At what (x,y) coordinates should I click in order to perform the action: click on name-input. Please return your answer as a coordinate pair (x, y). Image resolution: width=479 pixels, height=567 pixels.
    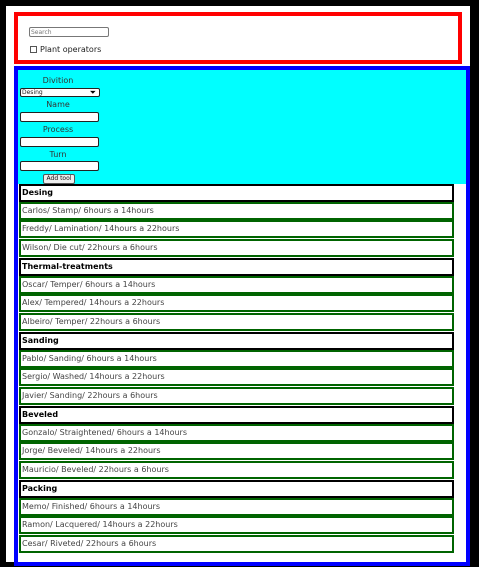
    Looking at the image, I should click on (59, 117).